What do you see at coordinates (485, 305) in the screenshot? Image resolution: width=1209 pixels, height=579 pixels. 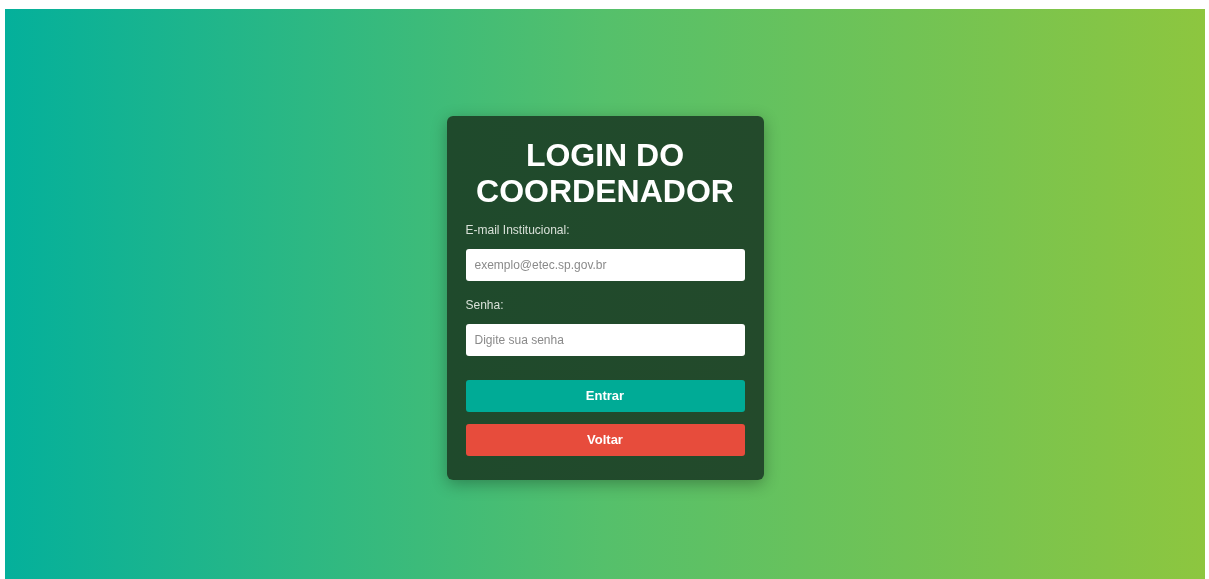 I see `field-label: Senha:` at bounding box center [485, 305].